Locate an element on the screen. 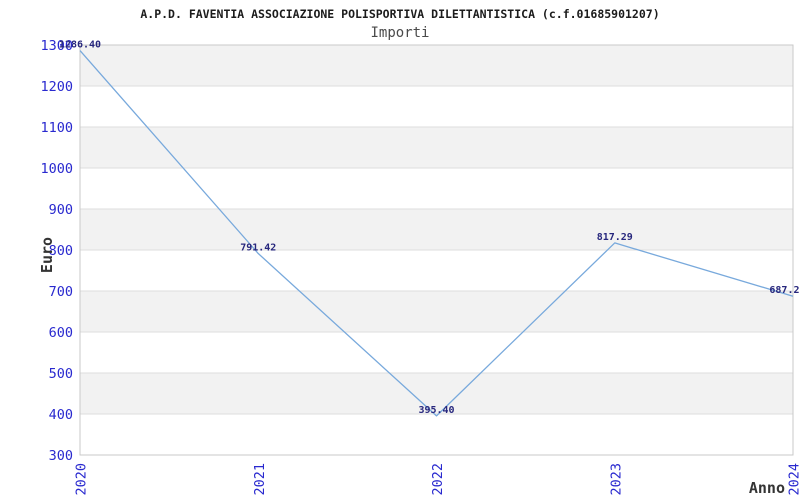 The width and height of the screenshot is (800, 500). y-axis-title: Euro is located at coordinates (47, 255).